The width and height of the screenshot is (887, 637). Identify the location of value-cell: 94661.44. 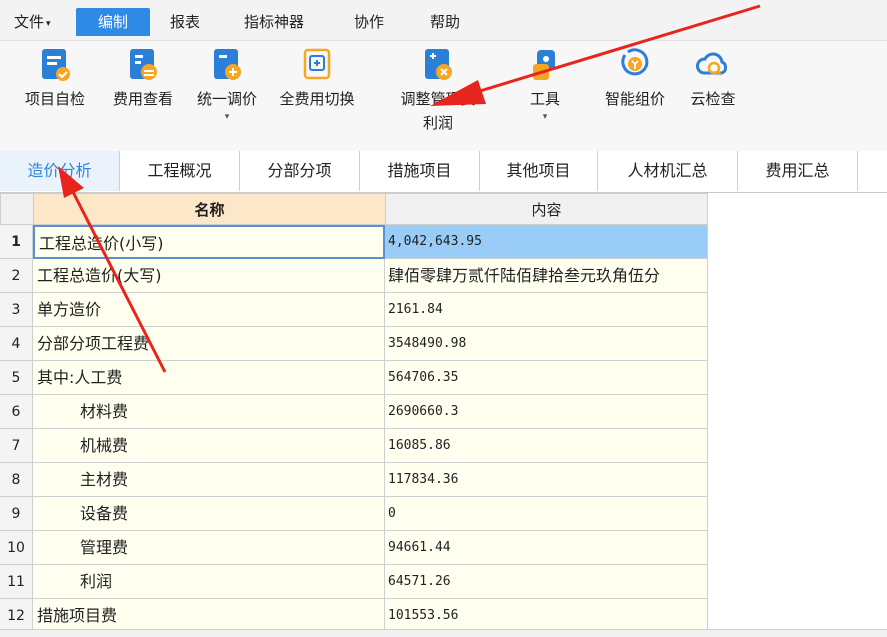
(546, 548).